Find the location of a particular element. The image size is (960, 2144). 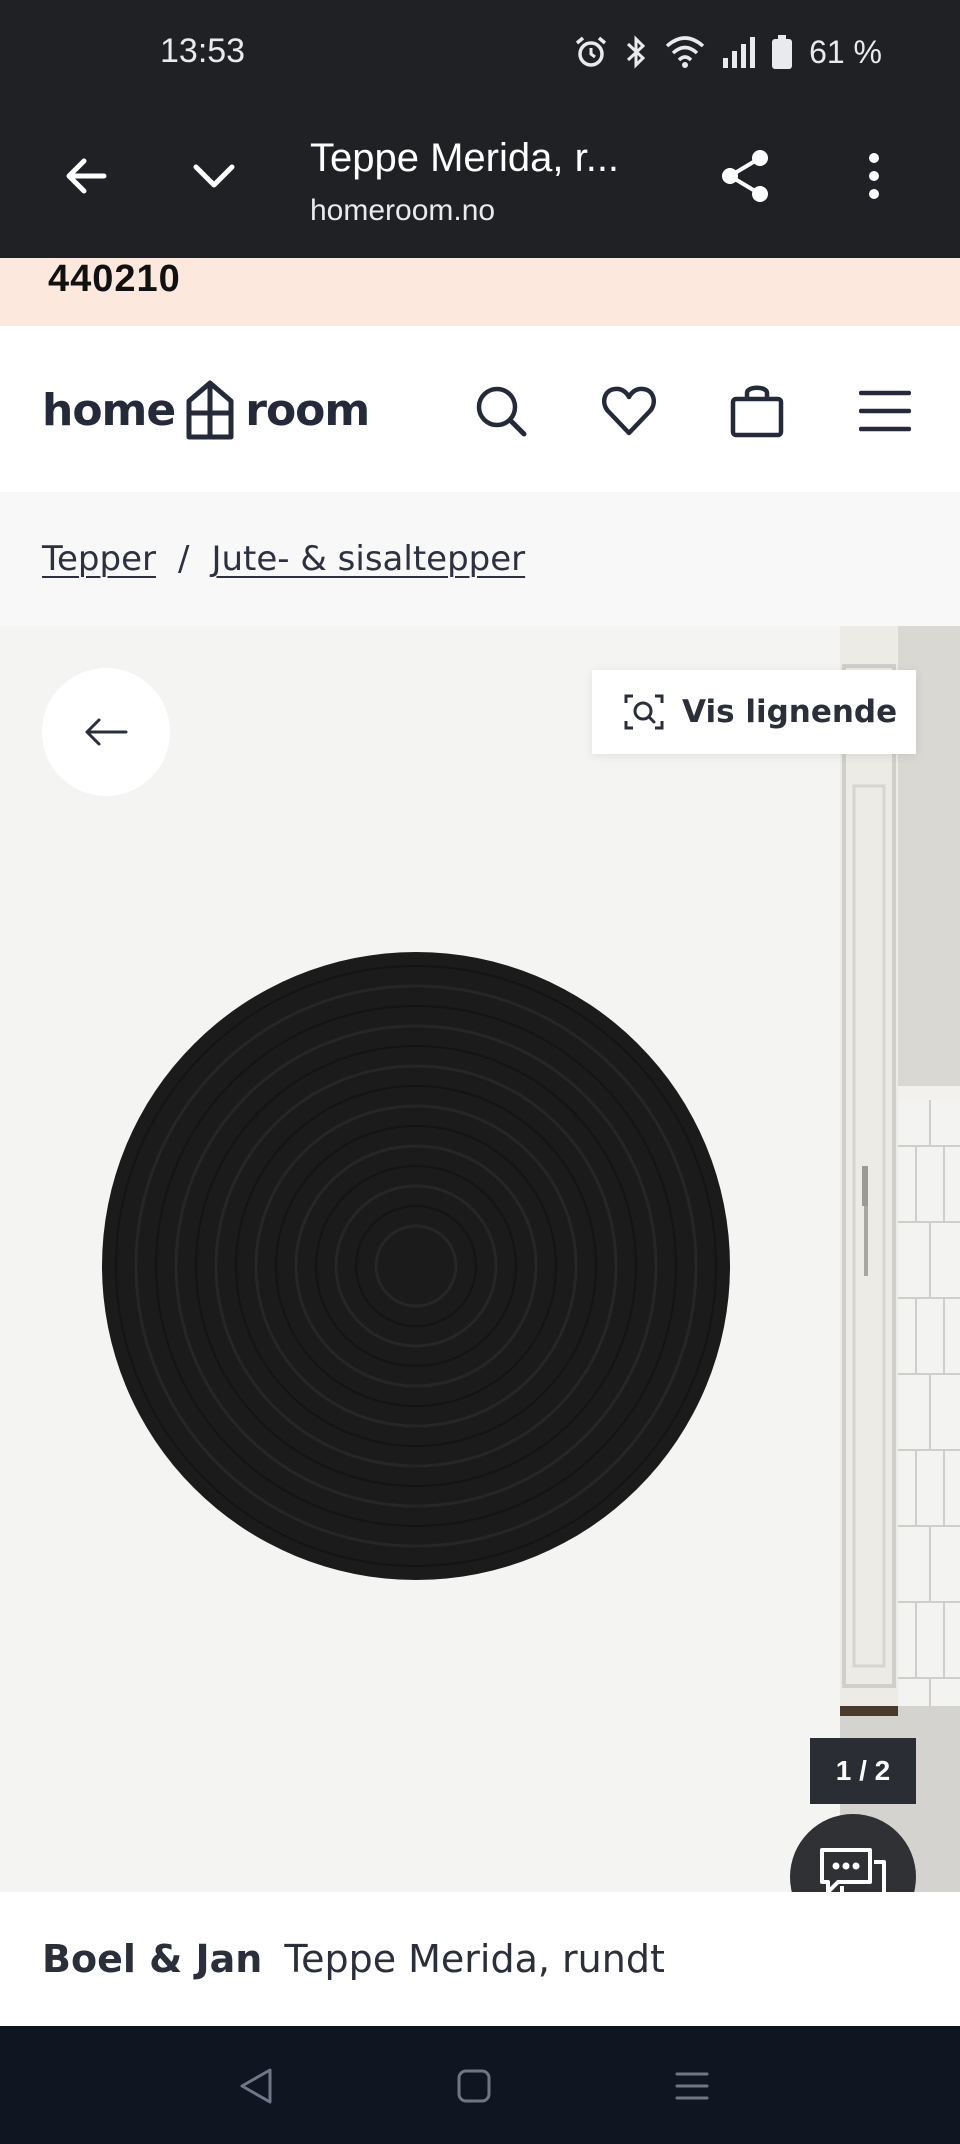

house-logo-icon is located at coordinates (210, 410).